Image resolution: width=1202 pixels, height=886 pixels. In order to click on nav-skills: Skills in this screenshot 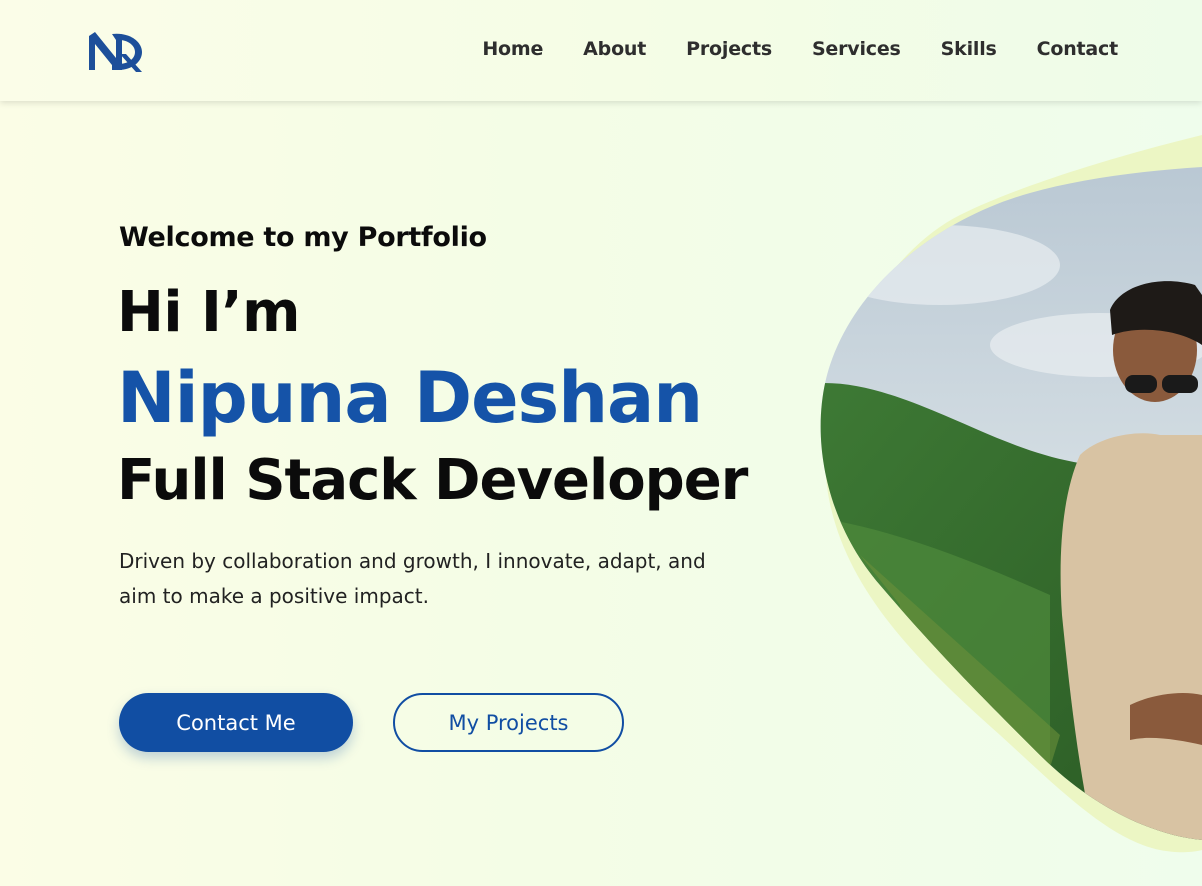, I will do `click(969, 49)`.